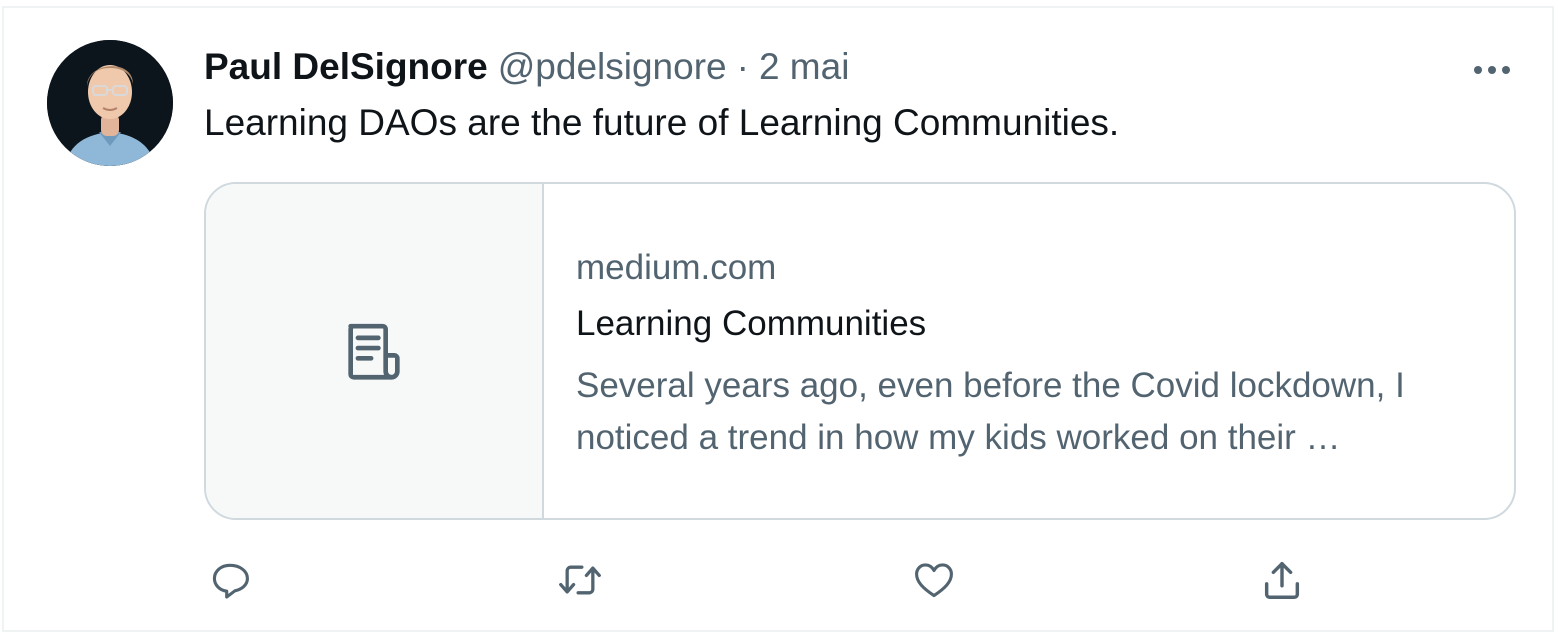 The width and height of the screenshot is (1558, 638). I want to click on more-options-button, so click(1492, 70).